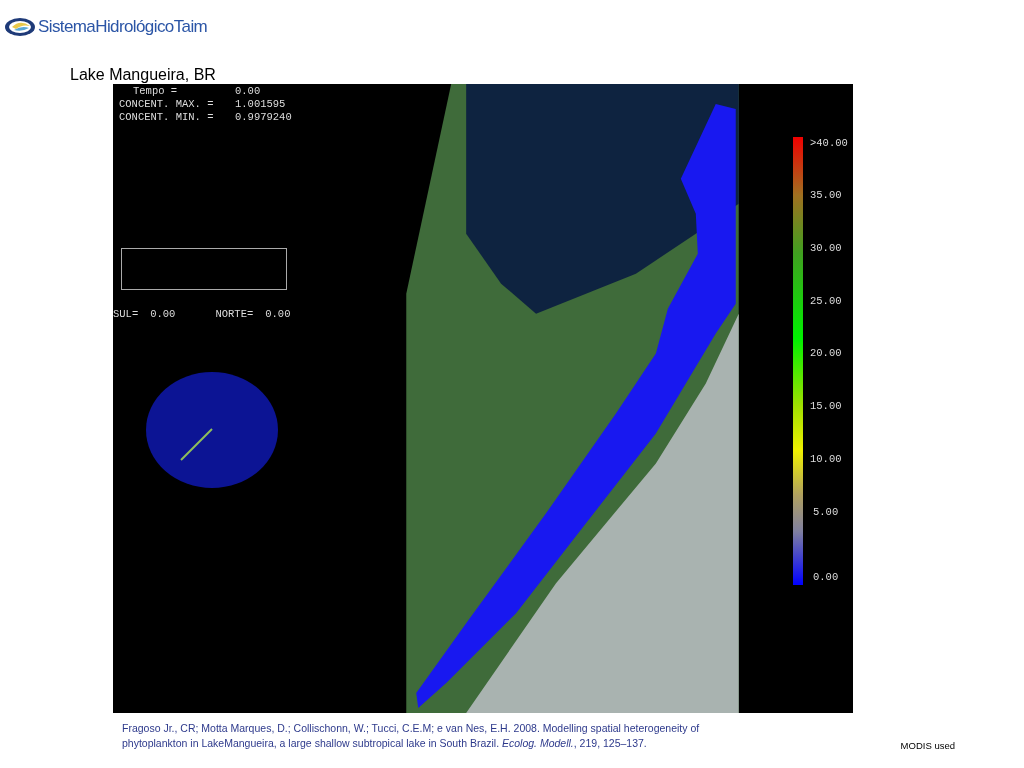 Image resolution: width=1024 pixels, height=768 pixels. I want to click on scale-label: 20.00, so click(826, 353).